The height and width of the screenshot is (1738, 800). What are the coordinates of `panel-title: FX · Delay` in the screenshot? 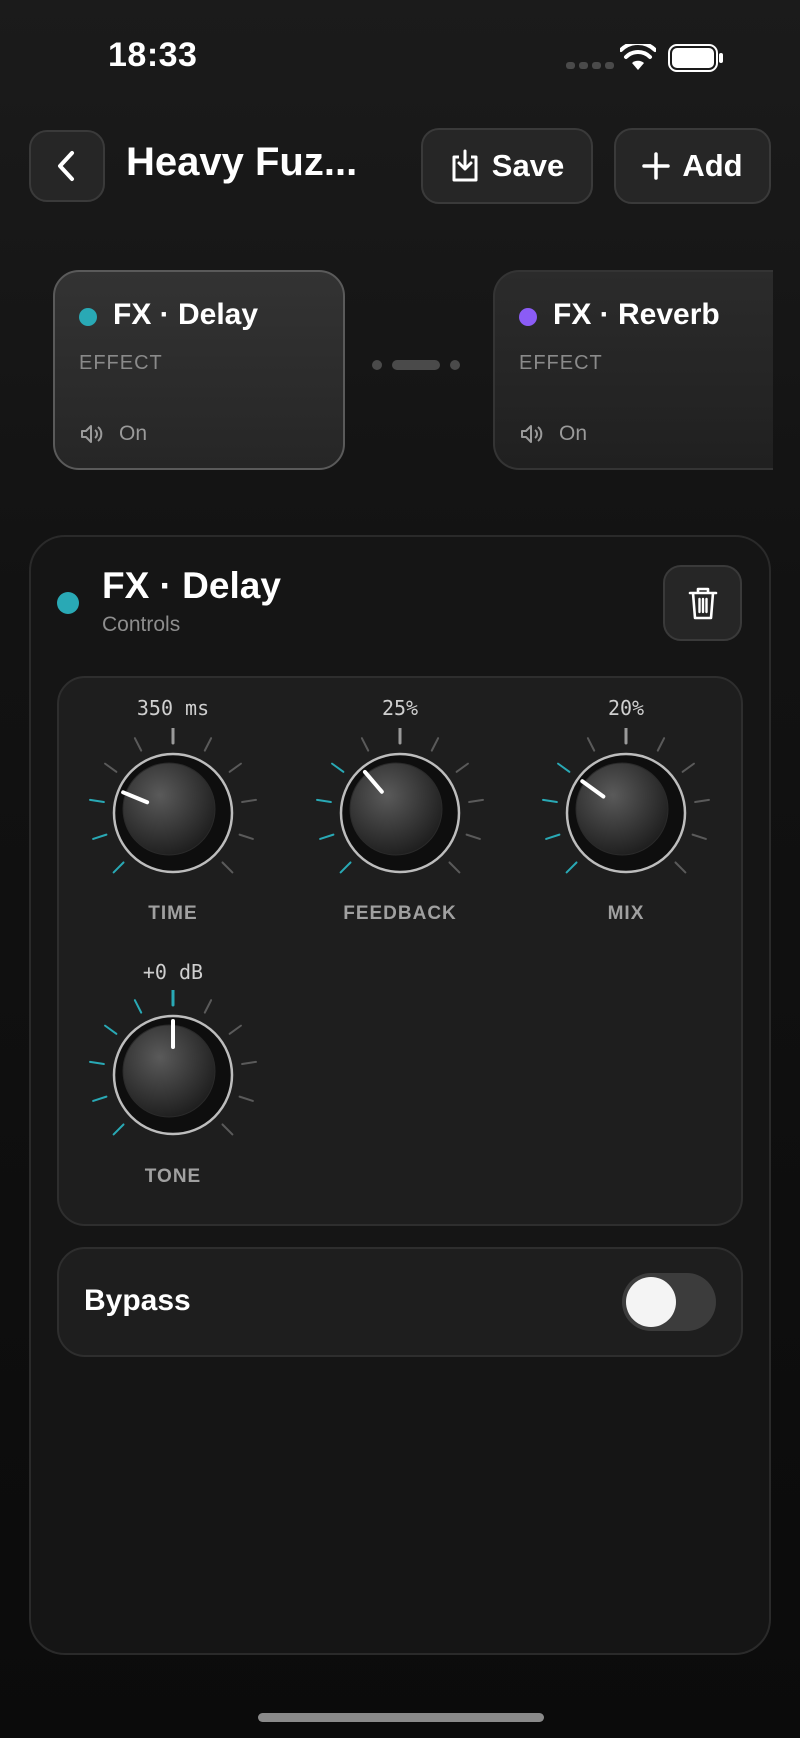 It's located at (191, 585).